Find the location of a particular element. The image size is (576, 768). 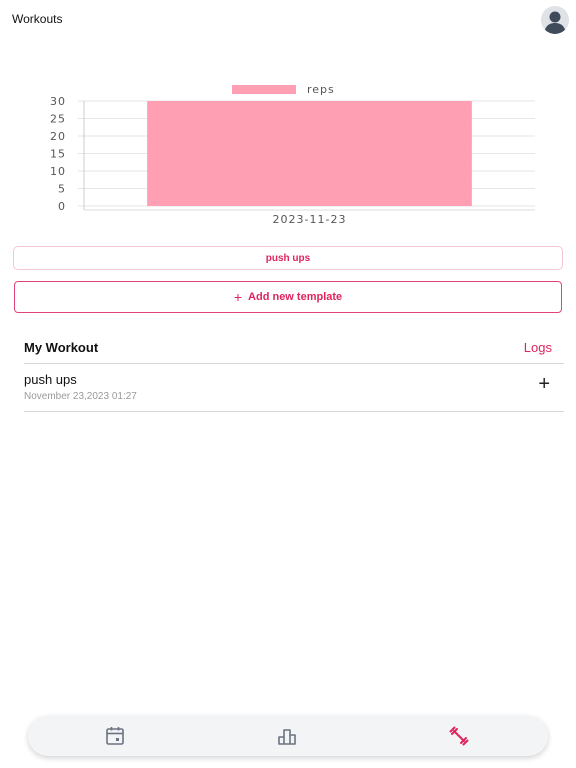

template-chip-push-ups: push ups is located at coordinates (288, 258).